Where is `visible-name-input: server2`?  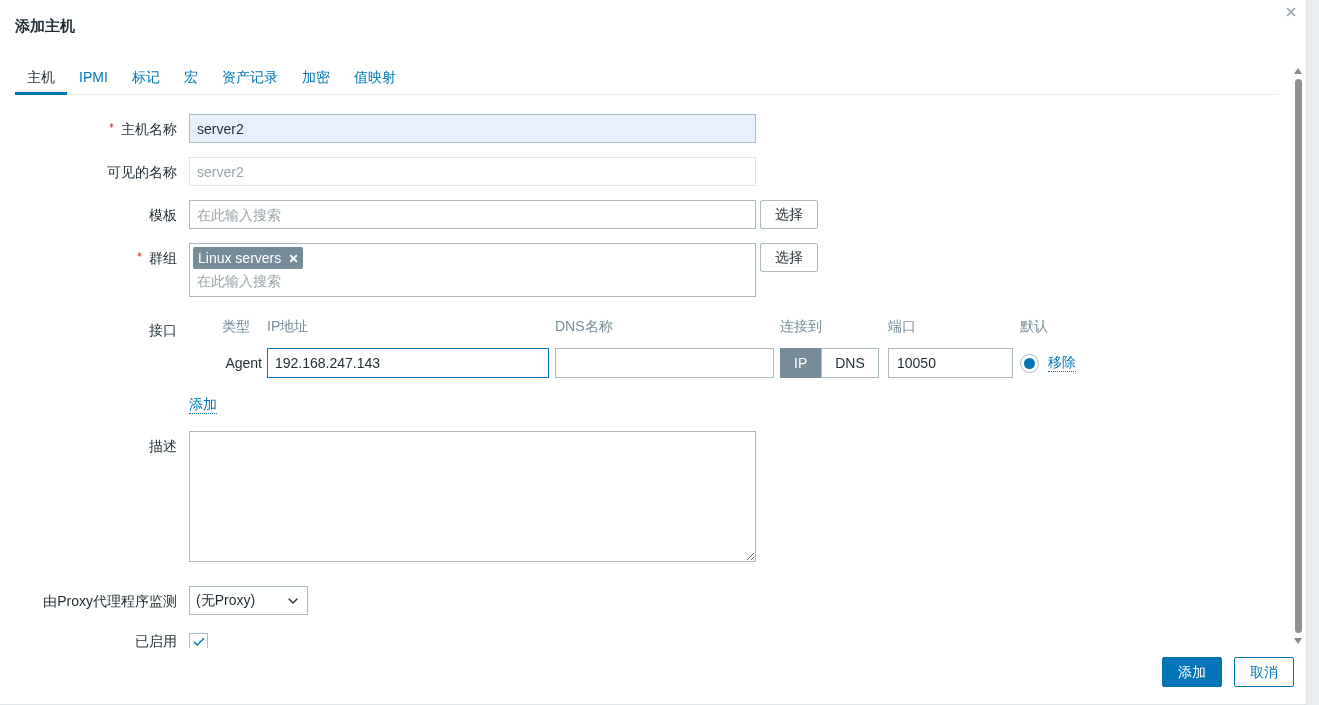 visible-name-input: server2 is located at coordinates (472, 171).